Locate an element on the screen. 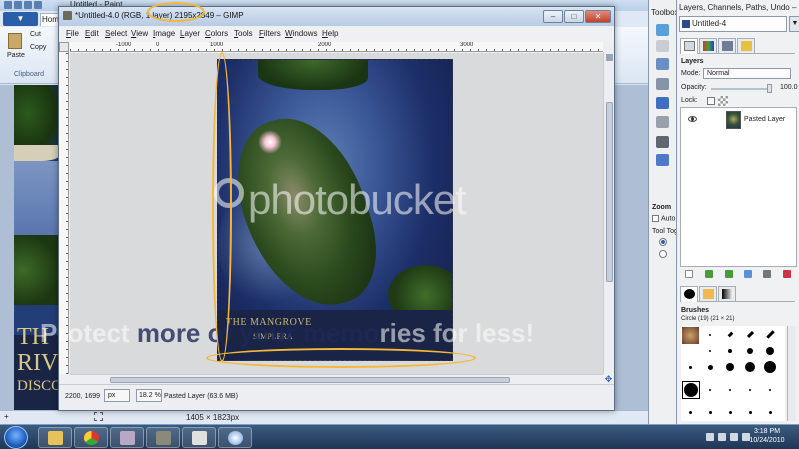  menu-layer: Layer is located at coordinates (190, 33).